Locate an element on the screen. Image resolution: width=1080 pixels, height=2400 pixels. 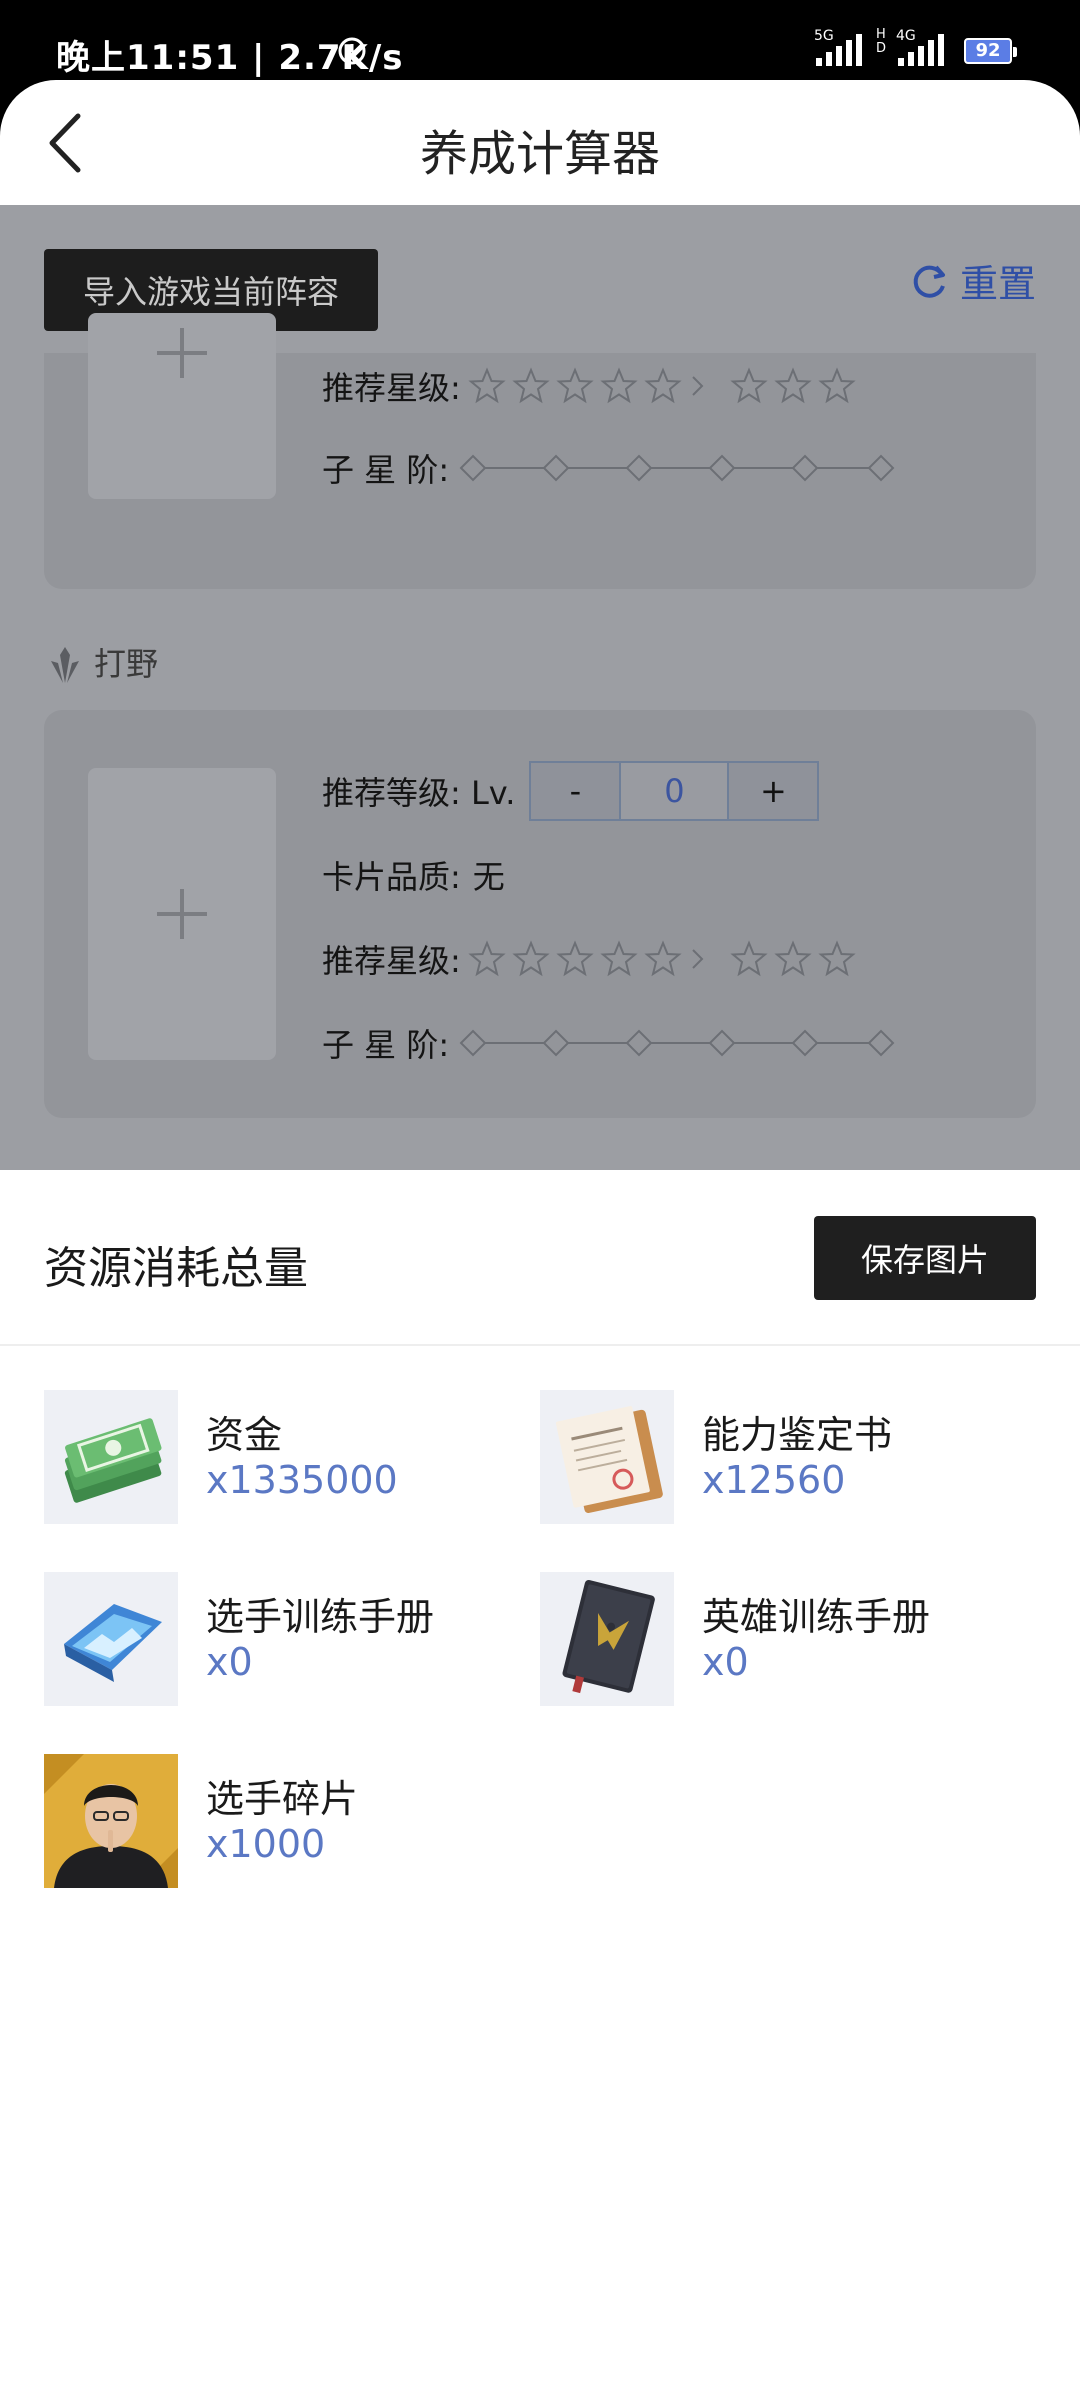
reset-button: 重置 is located at coordinates (973, 280).